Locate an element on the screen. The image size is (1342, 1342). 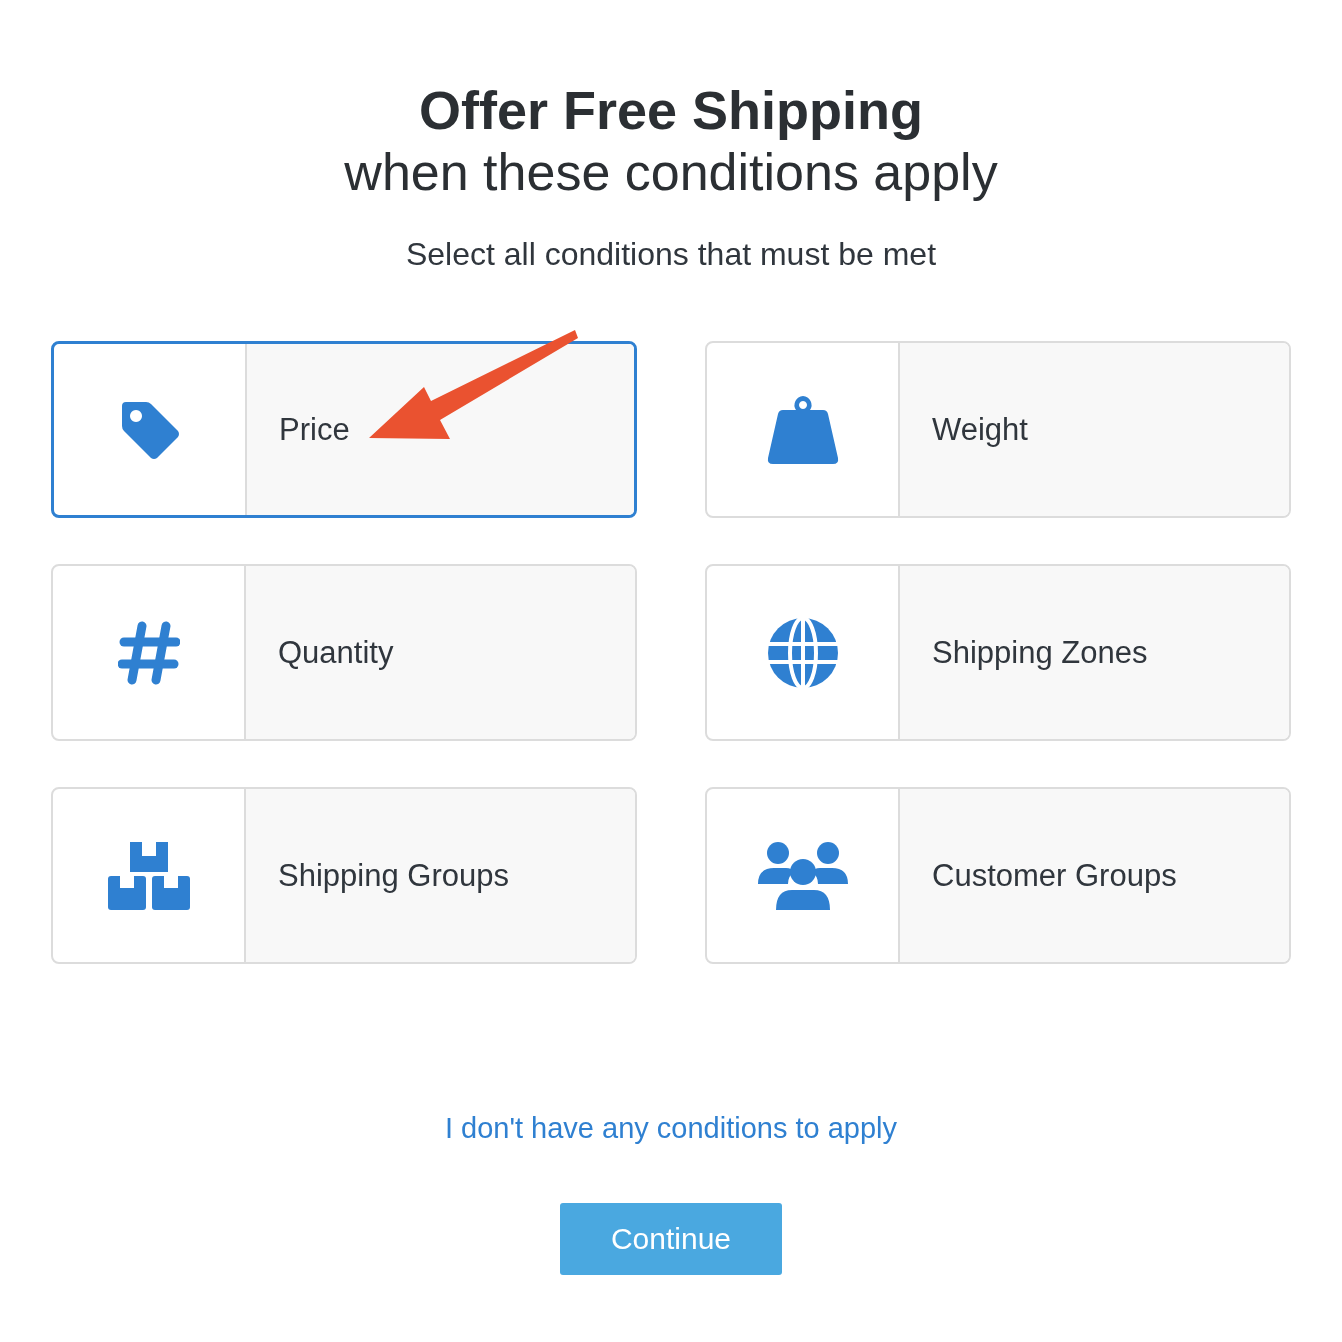
condition-card: Shipping Groups is located at coordinates (344, 875).